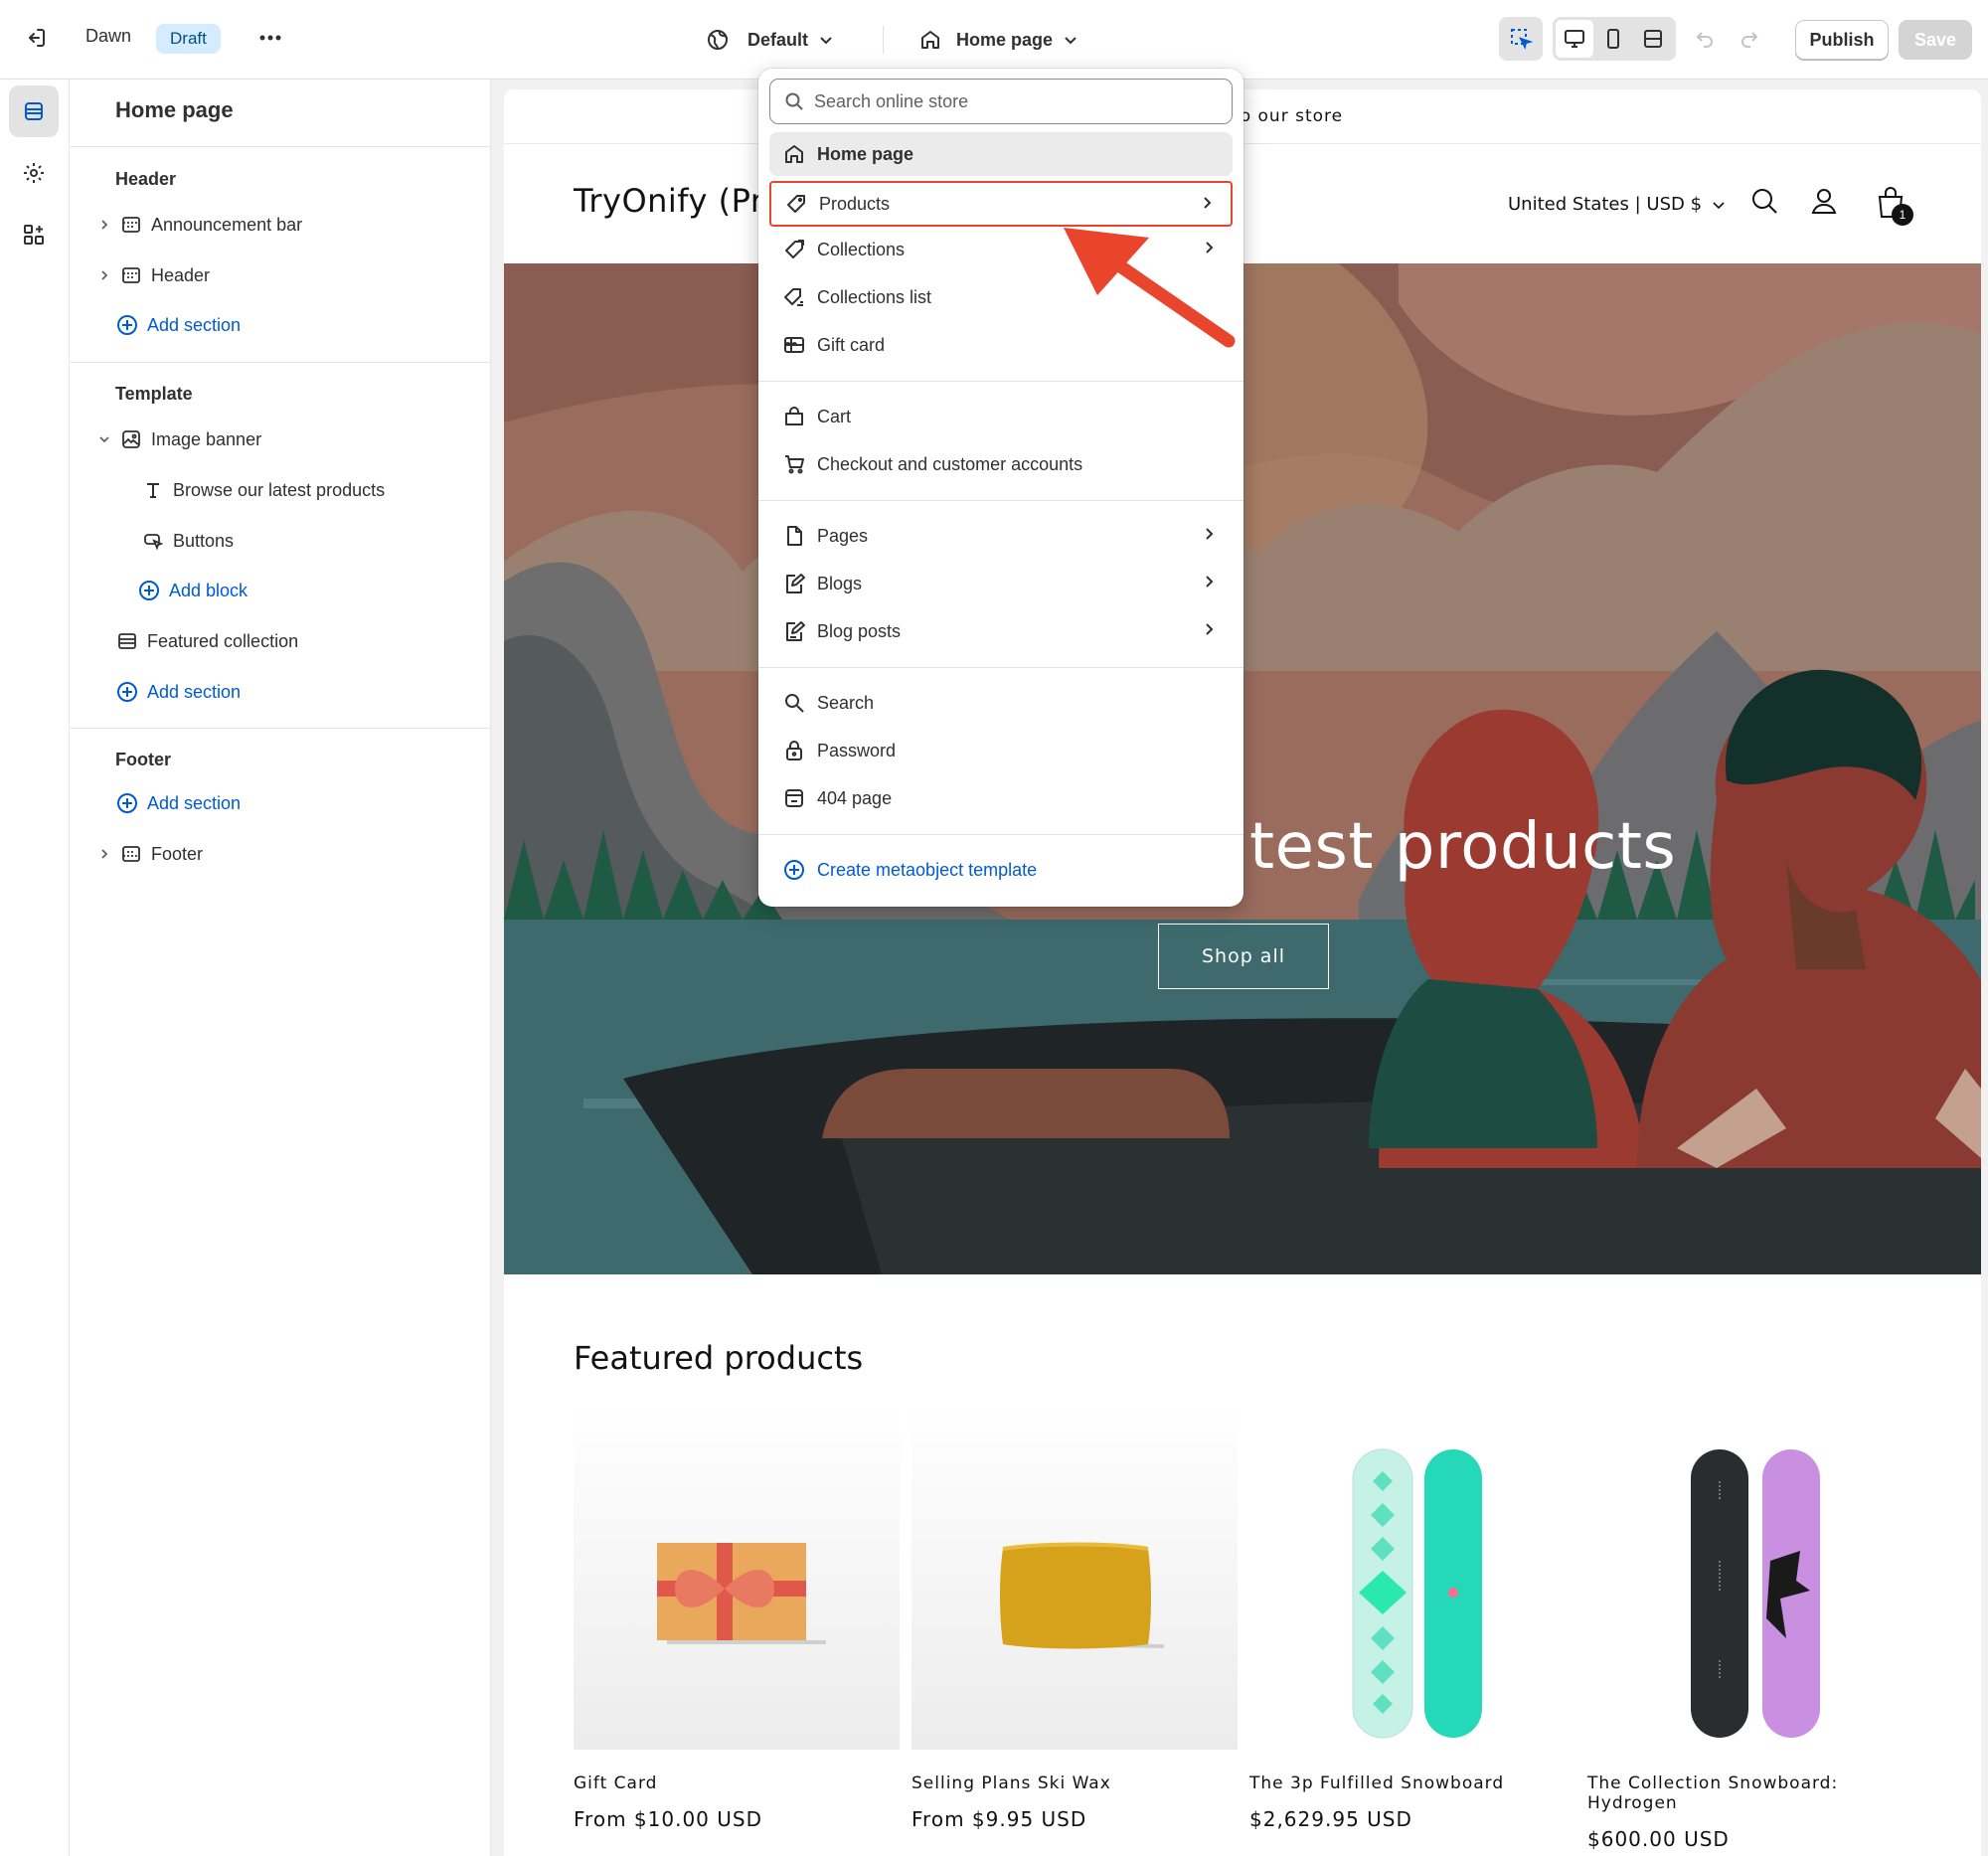  What do you see at coordinates (1005, 39) in the screenshot?
I see `page-selector-label: Home page` at bounding box center [1005, 39].